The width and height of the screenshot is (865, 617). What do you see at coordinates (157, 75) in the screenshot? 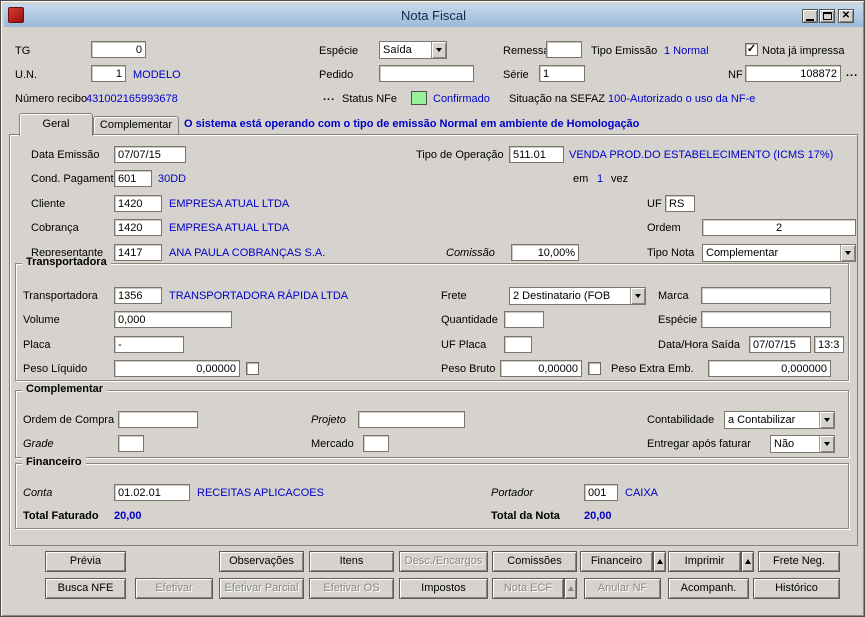
I see `un-desc: MODELO` at bounding box center [157, 75].